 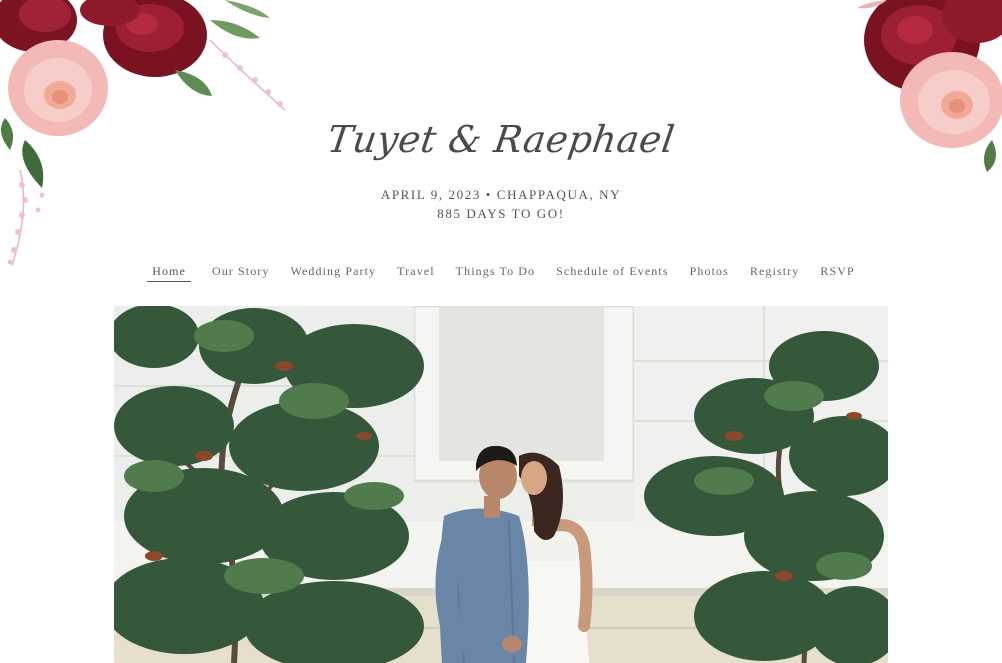 I want to click on nav-item-label: Things To Do, so click(x=495, y=271).